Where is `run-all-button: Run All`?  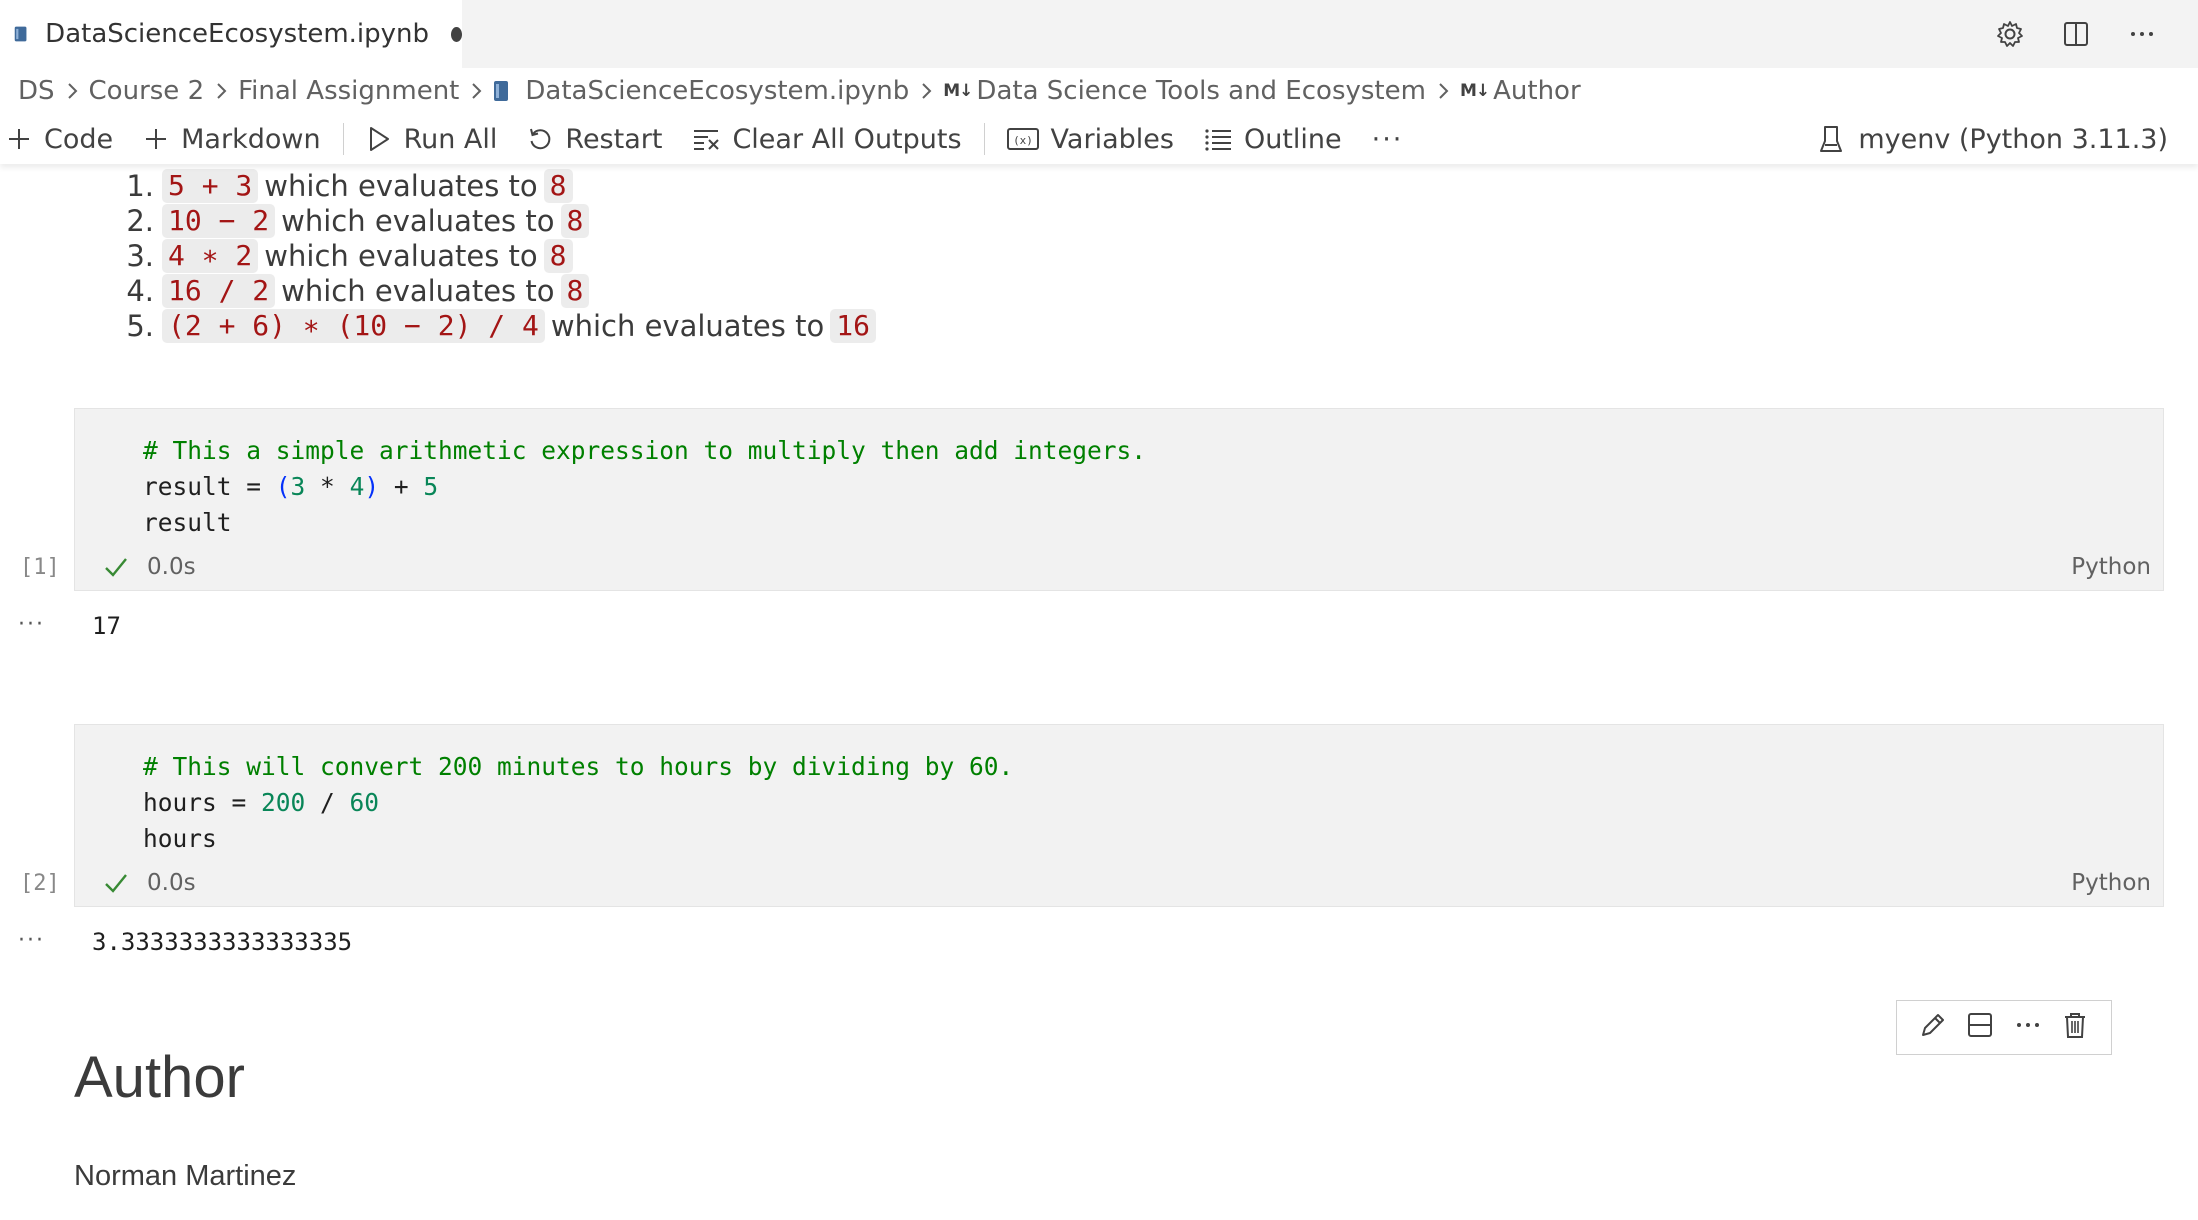
run-all-button: Run All is located at coordinates (432, 139).